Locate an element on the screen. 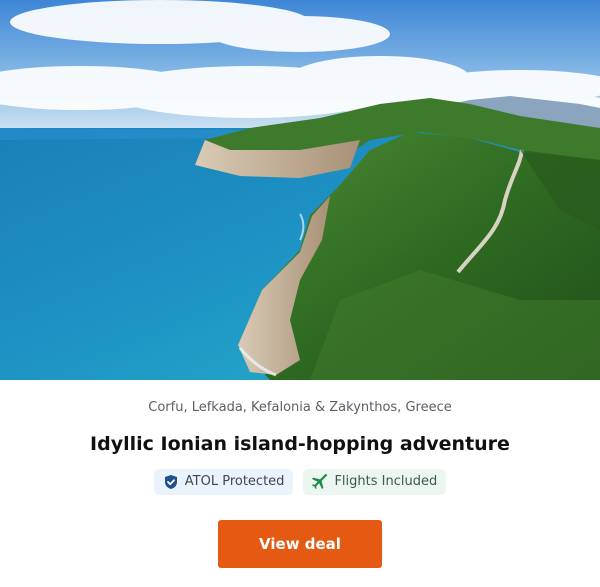  flights-included-badge: Flights Included is located at coordinates (375, 482).